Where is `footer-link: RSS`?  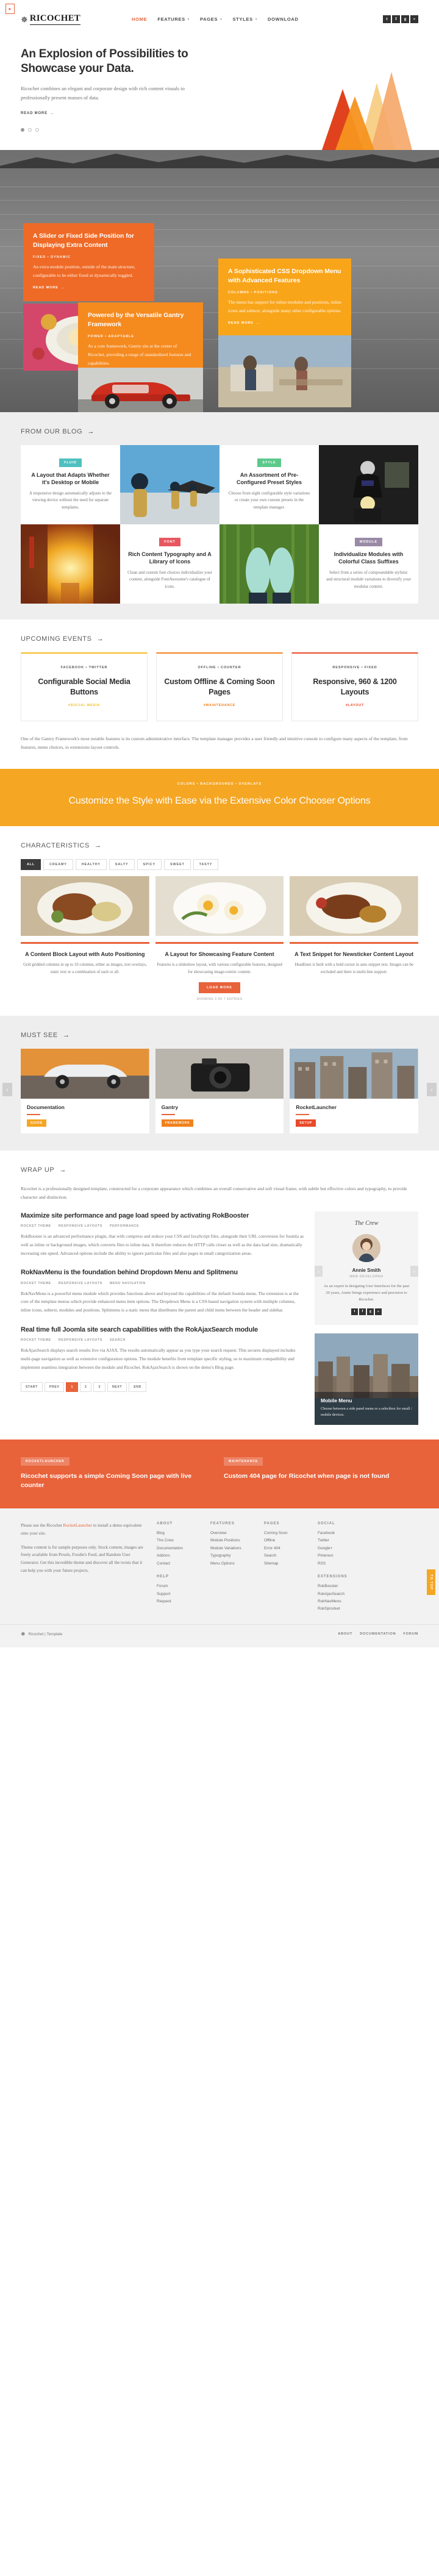 footer-link: RSS is located at coordinates (339, 1564).